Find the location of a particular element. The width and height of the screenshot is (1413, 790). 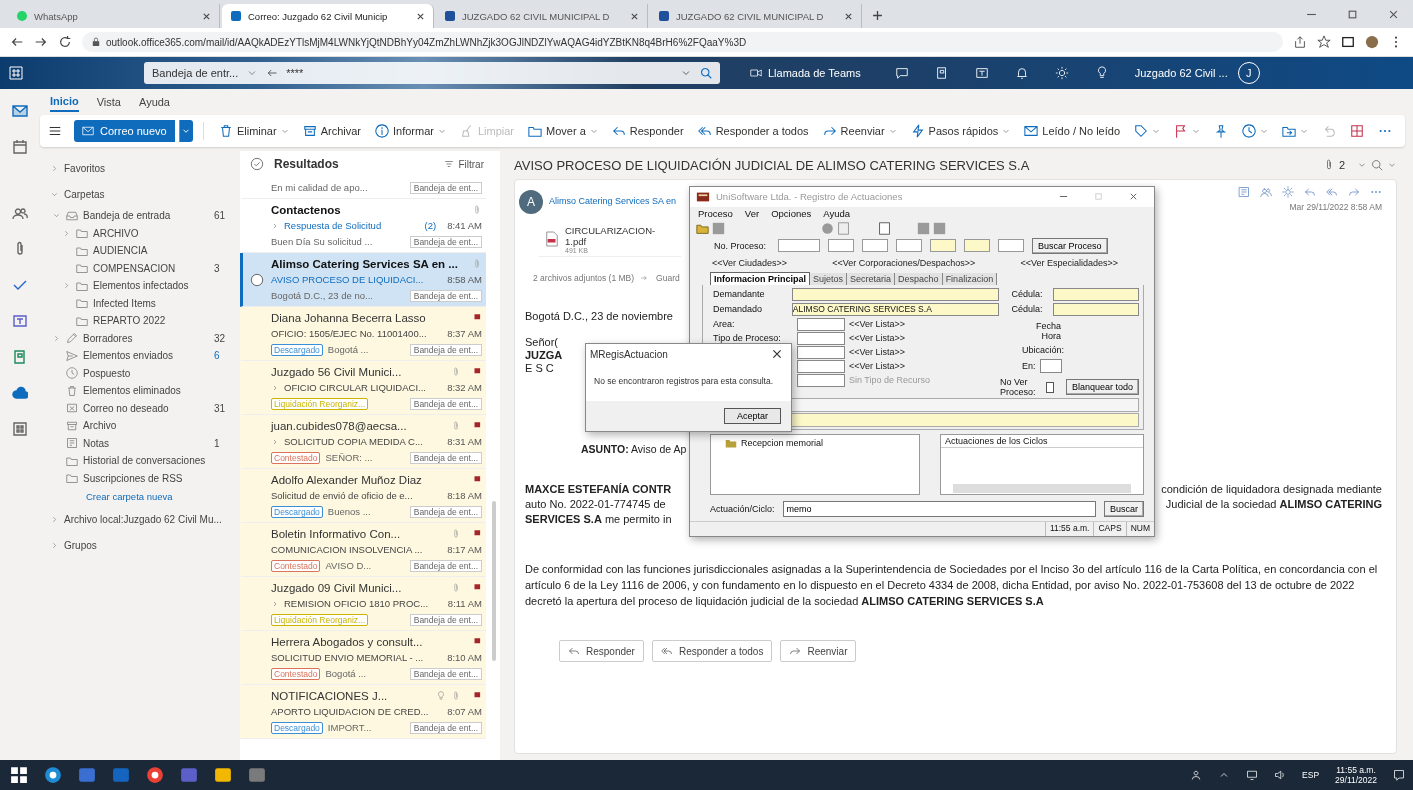

language-indicator: ESP is located at coordinates (1311, 775).